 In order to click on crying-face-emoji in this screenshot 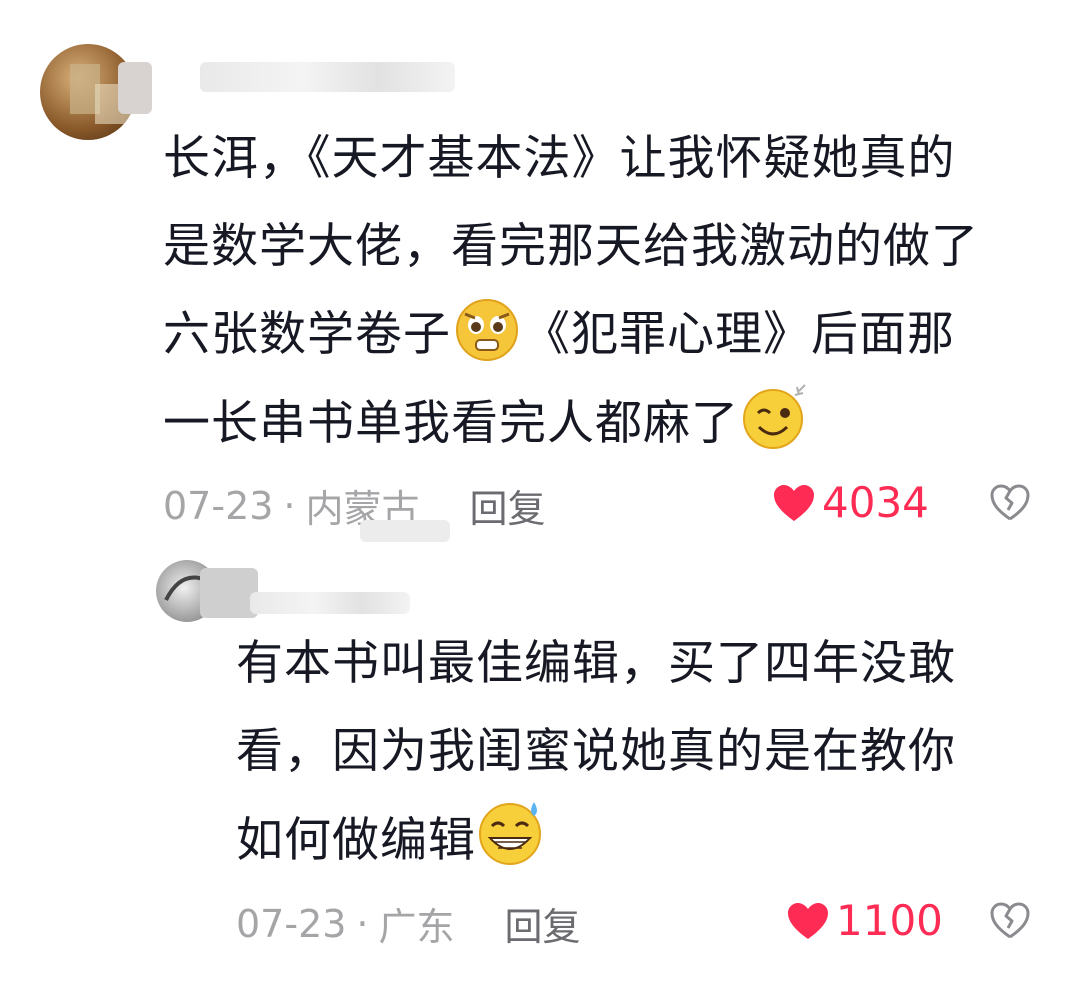, I will do `click(487, 330)`.